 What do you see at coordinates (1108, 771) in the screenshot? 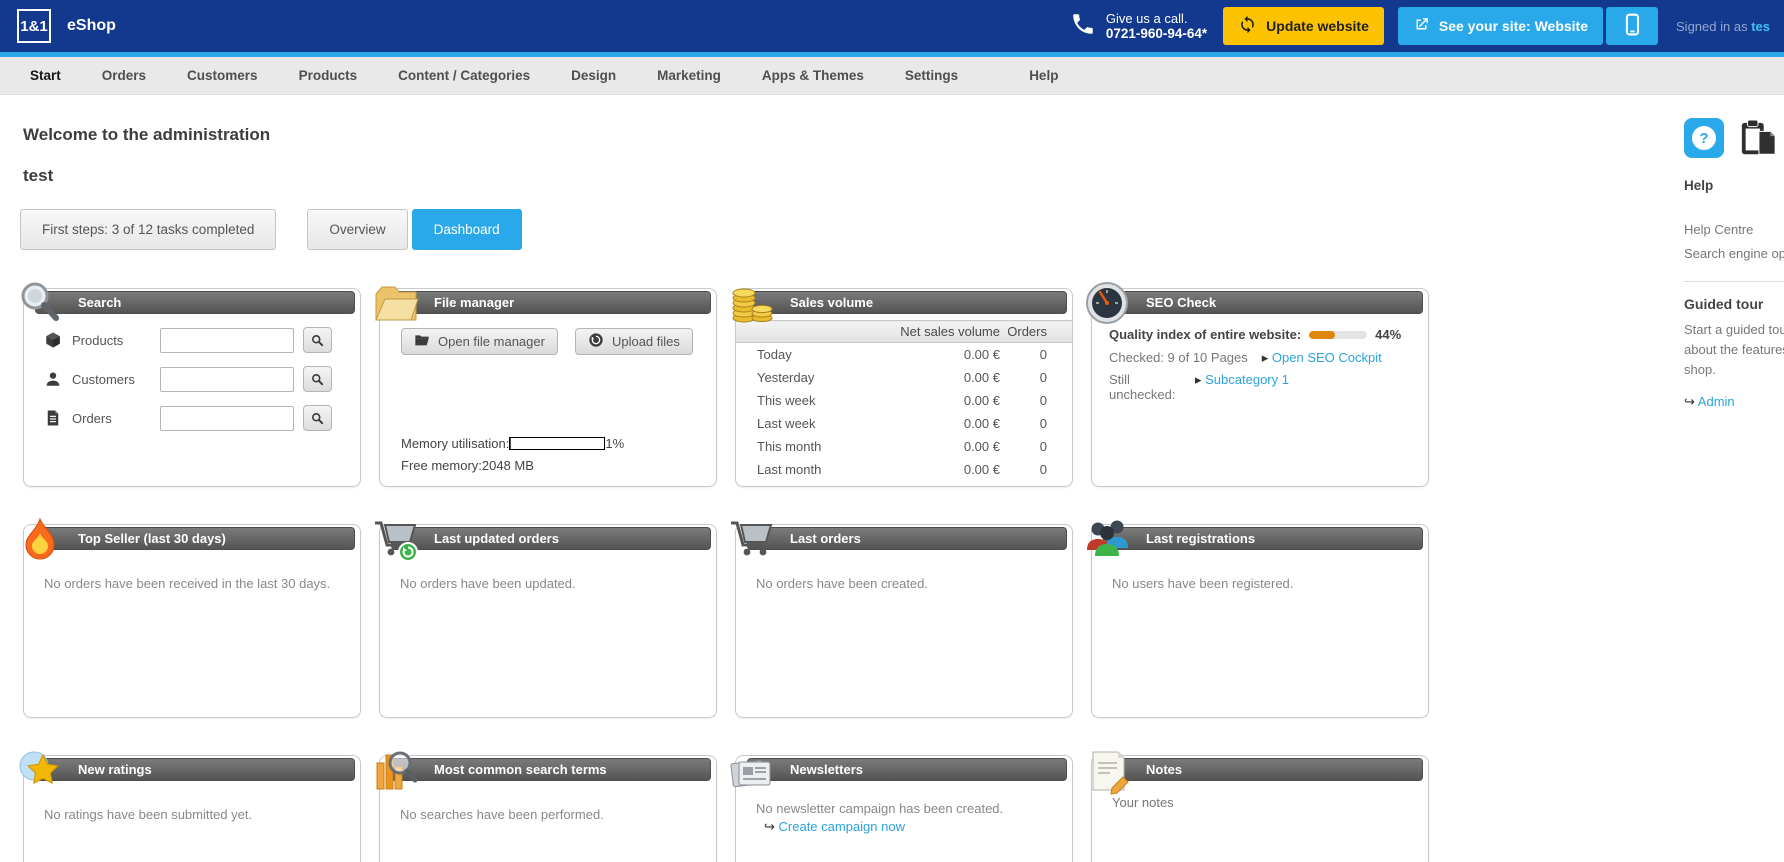
I see `notes-icon` at bounding box center [1108, 771].